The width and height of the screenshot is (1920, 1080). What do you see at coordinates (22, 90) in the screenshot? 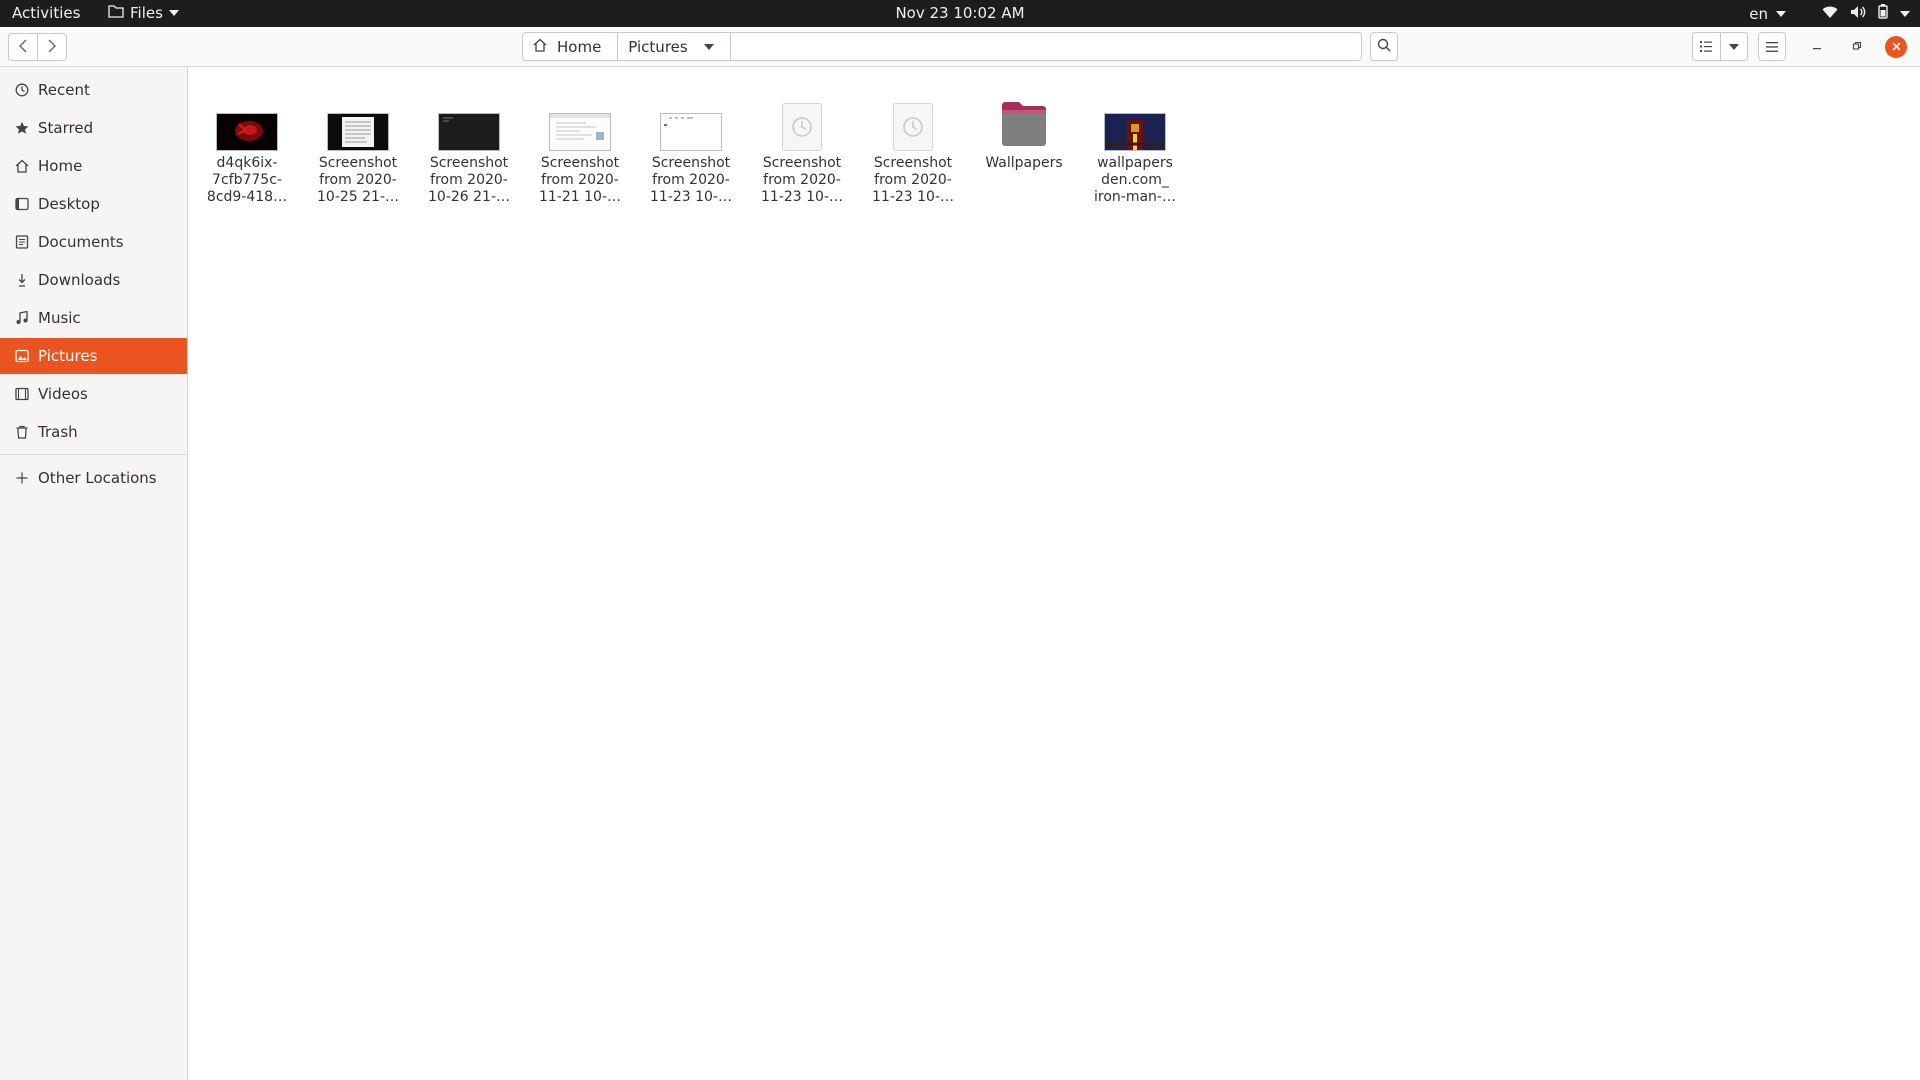
I see `clock-icon` at bounding box center [22, 90].